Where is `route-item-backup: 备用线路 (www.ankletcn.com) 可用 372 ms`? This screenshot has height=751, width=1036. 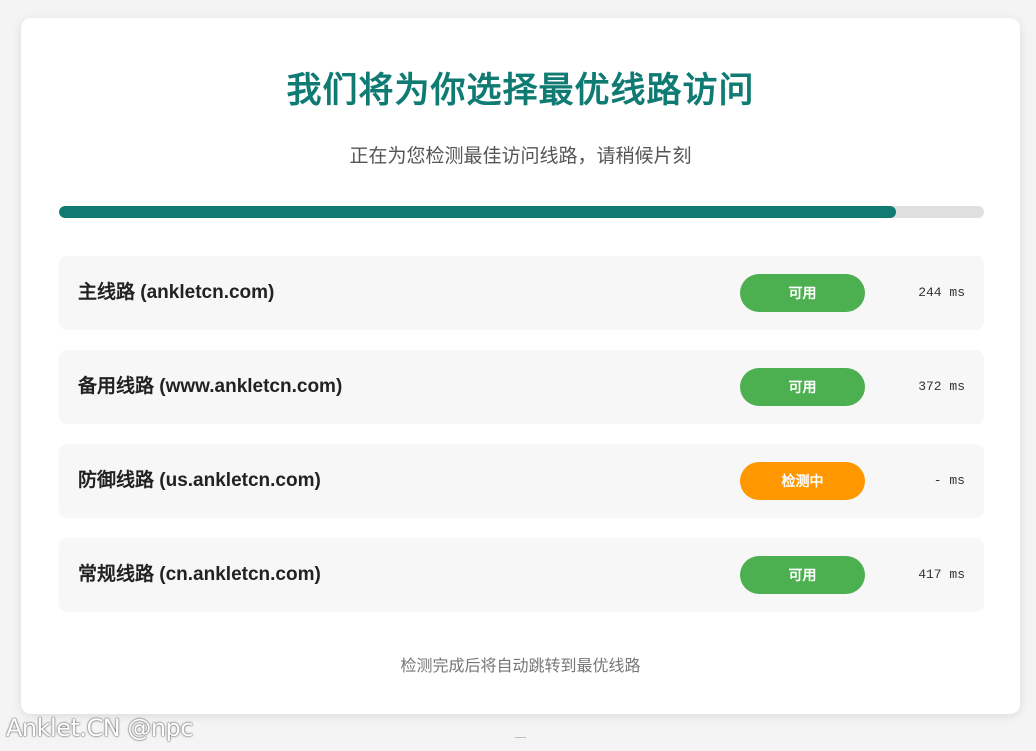 route-item-backup: 备用线路 (www.ankletcn.com) 可用 372 ms is located at coordinates (521, 387).